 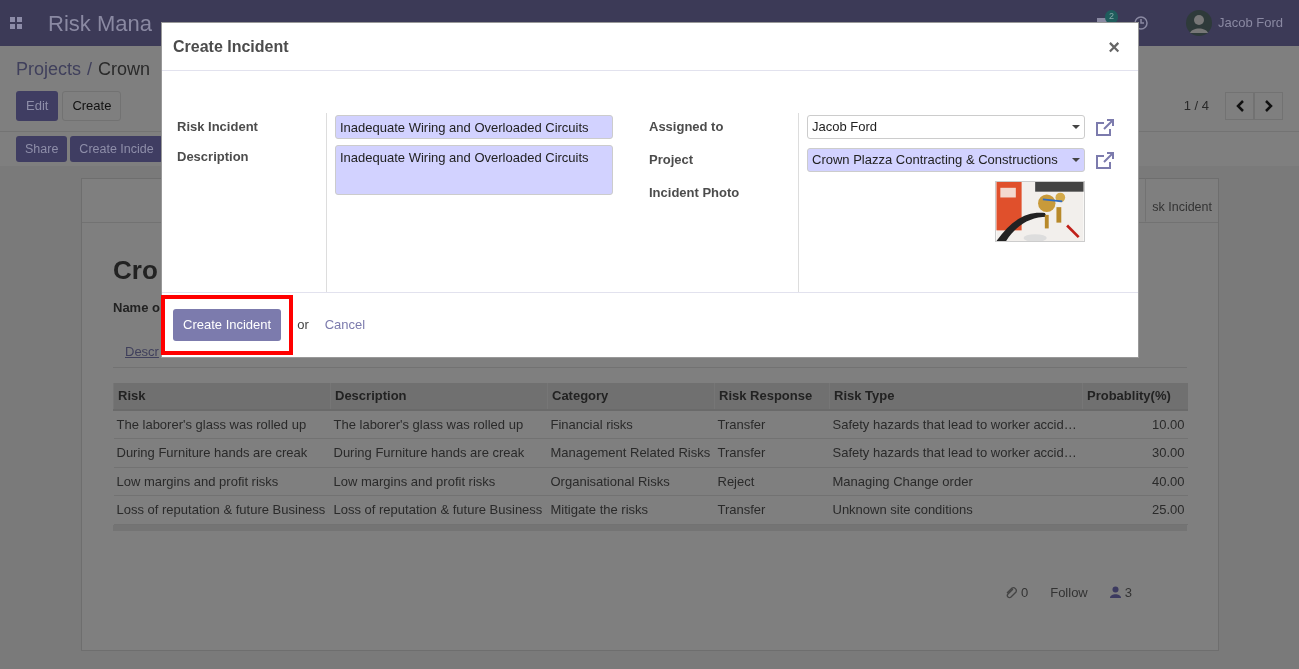 What do you see at coordinates (687, 127) in the screenshot?
I see `field-label: Assigned to` at bounding box center [687, 127].